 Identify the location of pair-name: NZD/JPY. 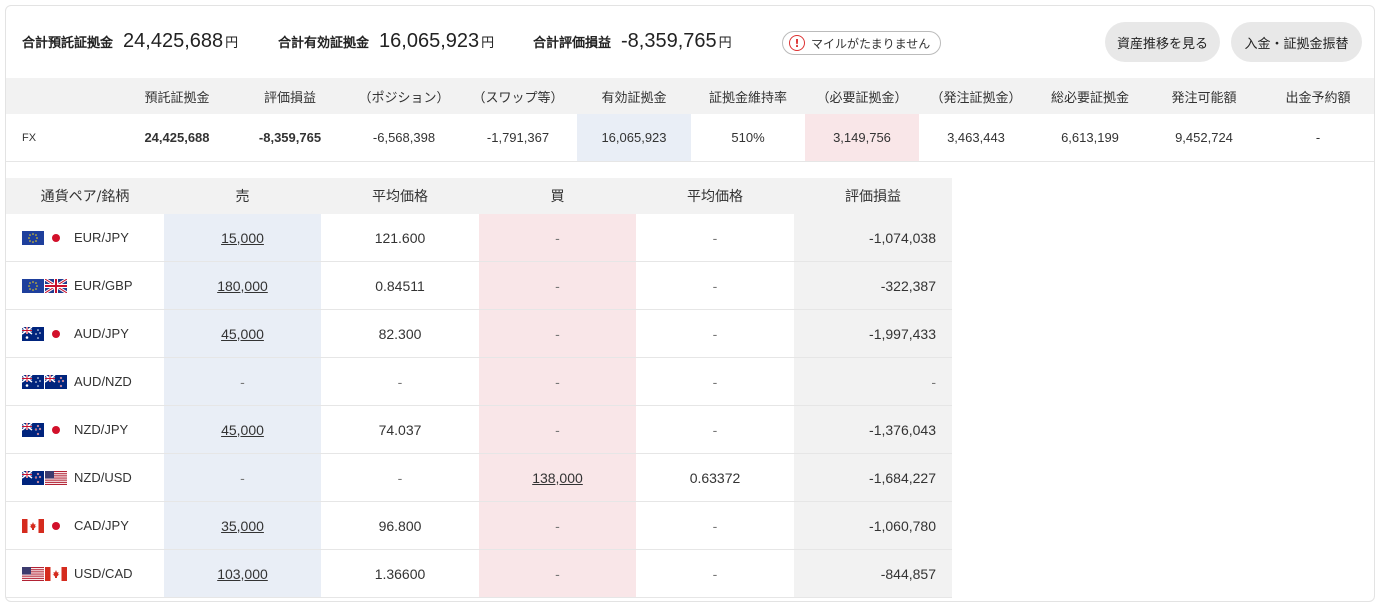
(101, 429).